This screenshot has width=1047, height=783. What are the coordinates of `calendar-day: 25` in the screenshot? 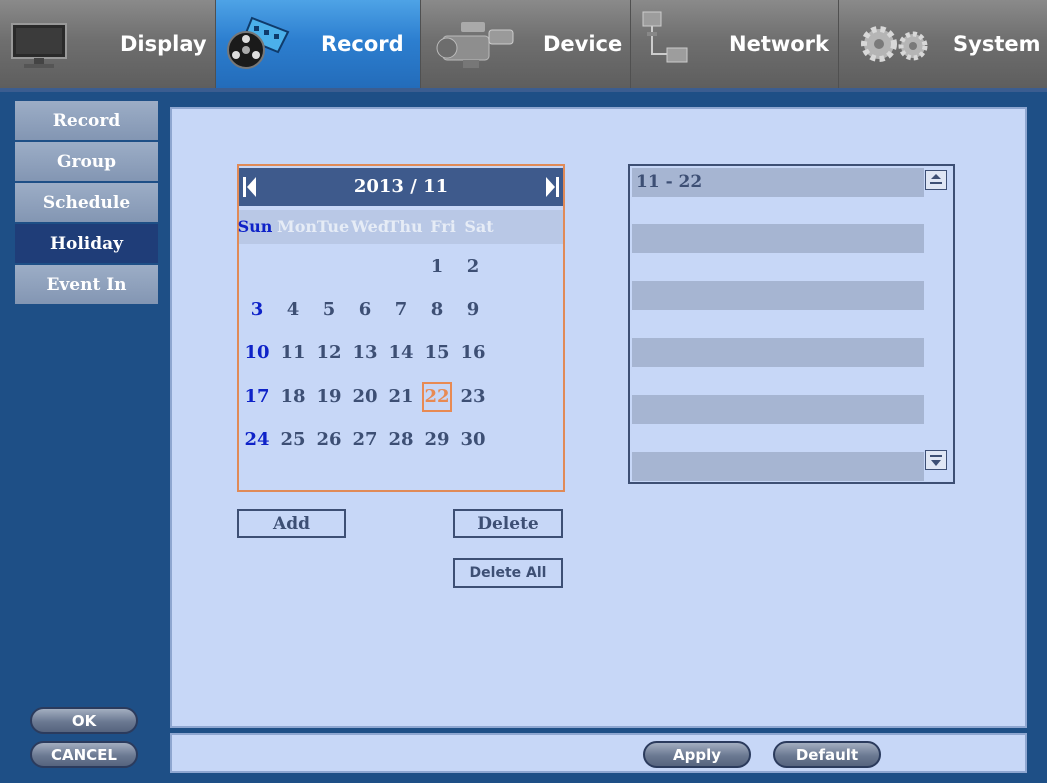 It's located at (293, 440).